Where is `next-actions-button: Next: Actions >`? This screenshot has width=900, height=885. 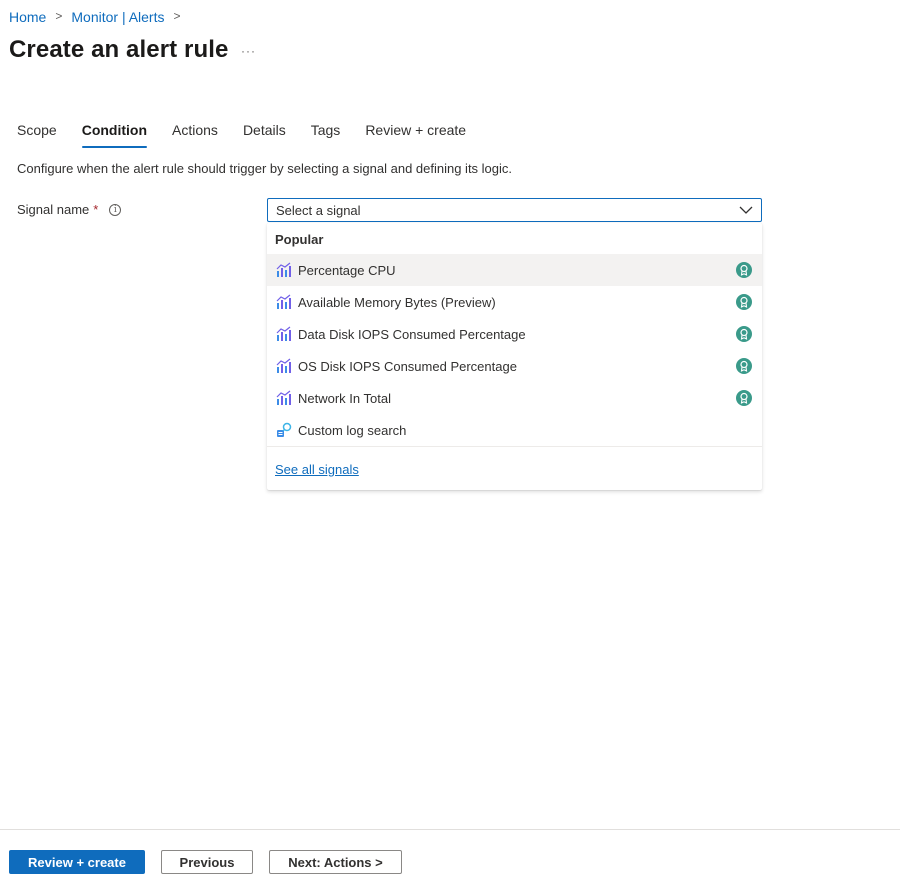
next-actions-button: Next: Actions > is located at coordinates (335, 862).